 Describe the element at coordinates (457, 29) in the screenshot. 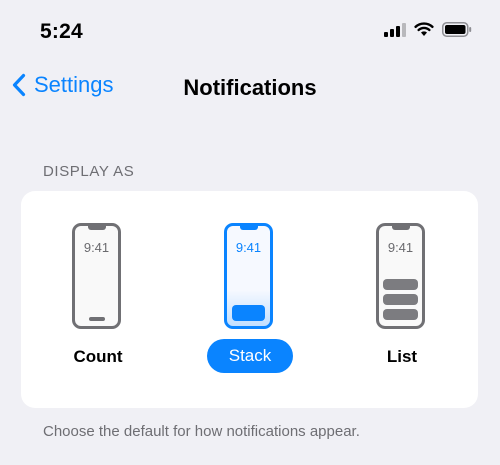

I see `battery-icon` at that location.